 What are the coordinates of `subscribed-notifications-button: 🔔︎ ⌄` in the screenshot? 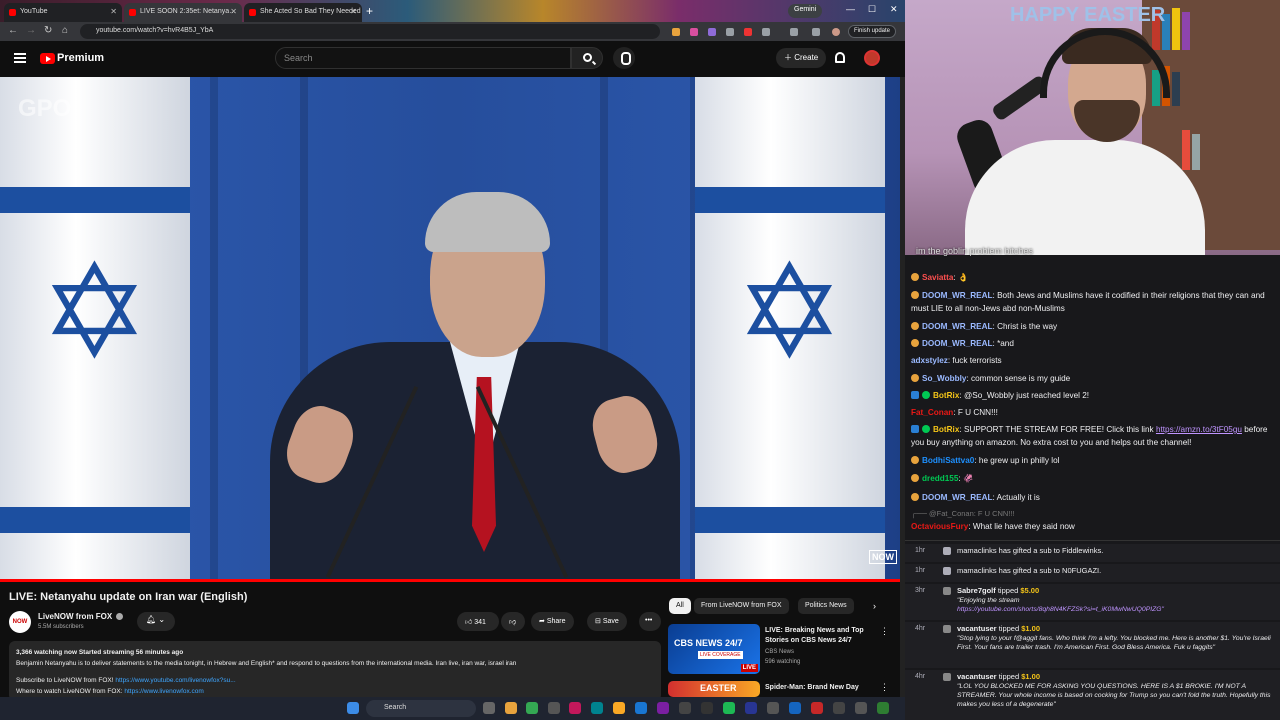 It's located at (156, 621).